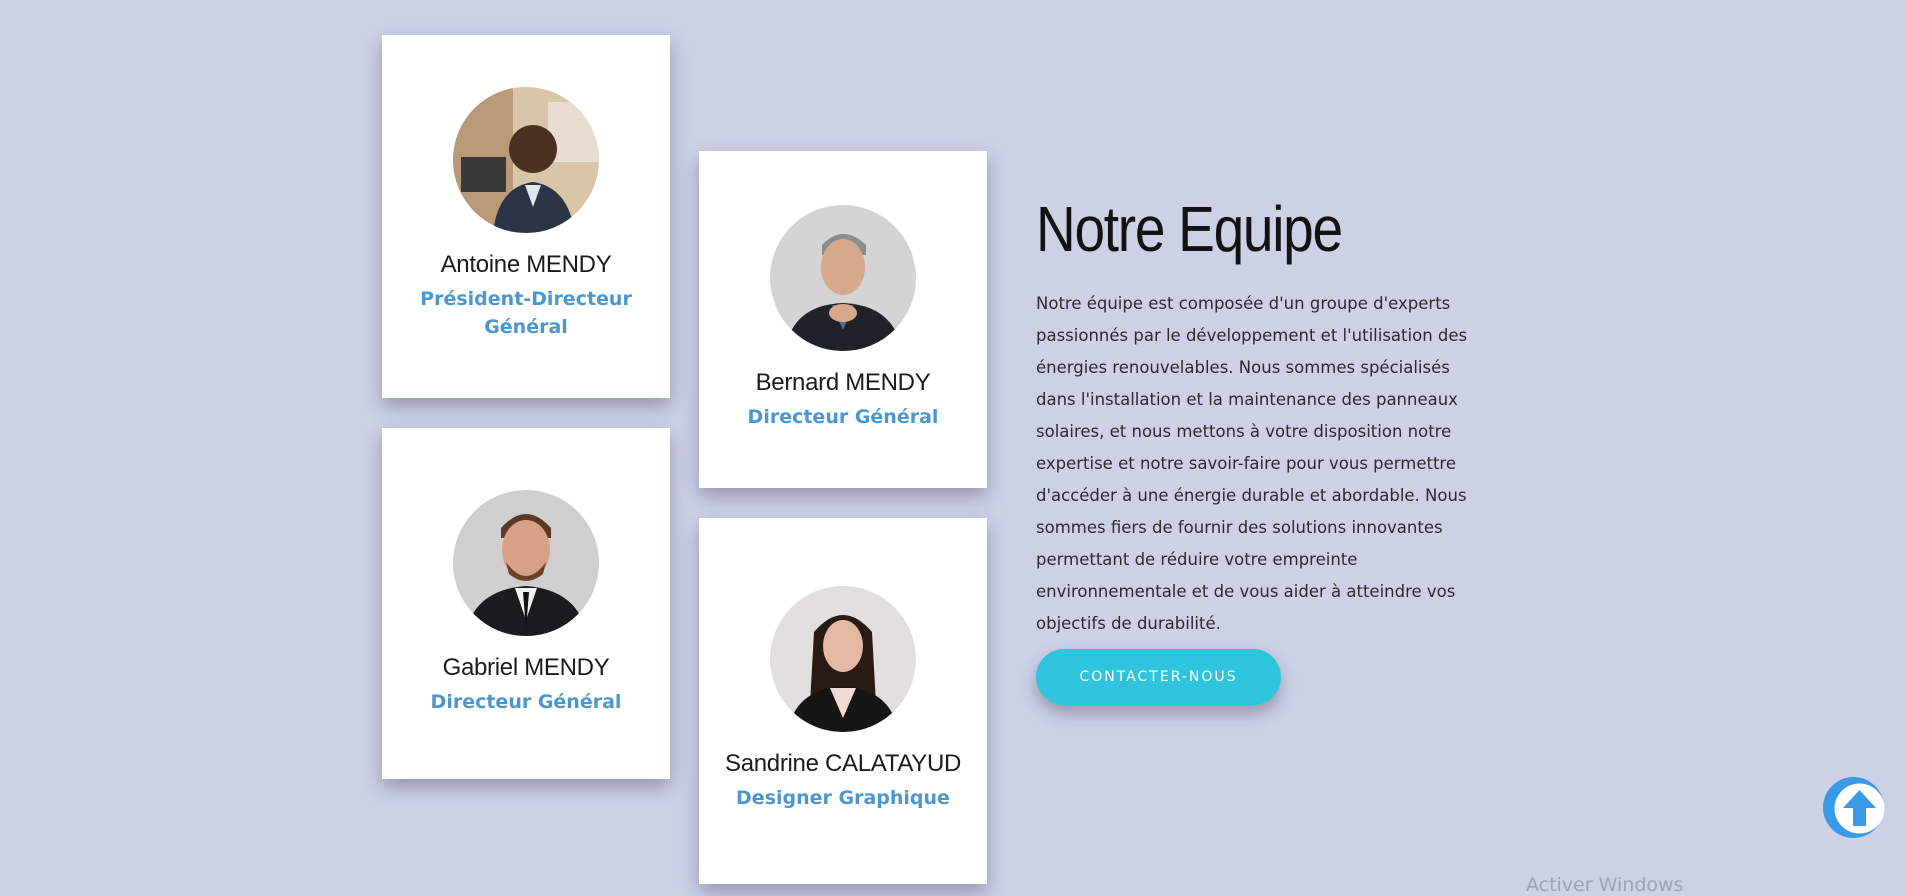 The width and height of the screenshot is (1905, 896). What do you see at coordinates (1605, 885) in the screenshot?
I see `windows-activation-watermark: Activer Windows` at bounding box center [1605, 885].